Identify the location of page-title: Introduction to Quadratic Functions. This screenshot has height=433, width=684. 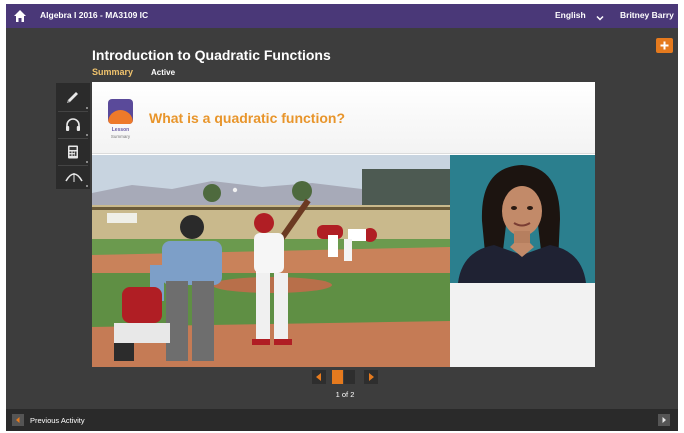
(211, 55).